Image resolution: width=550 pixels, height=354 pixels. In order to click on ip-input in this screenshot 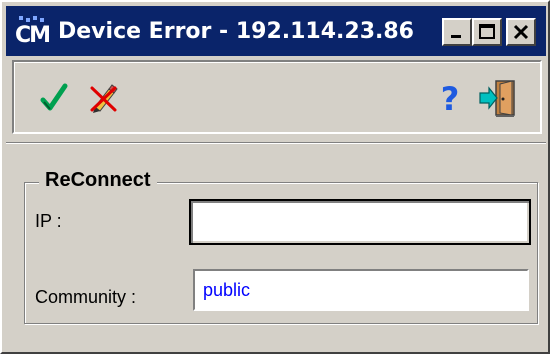, I will do `click(360, 222)`.